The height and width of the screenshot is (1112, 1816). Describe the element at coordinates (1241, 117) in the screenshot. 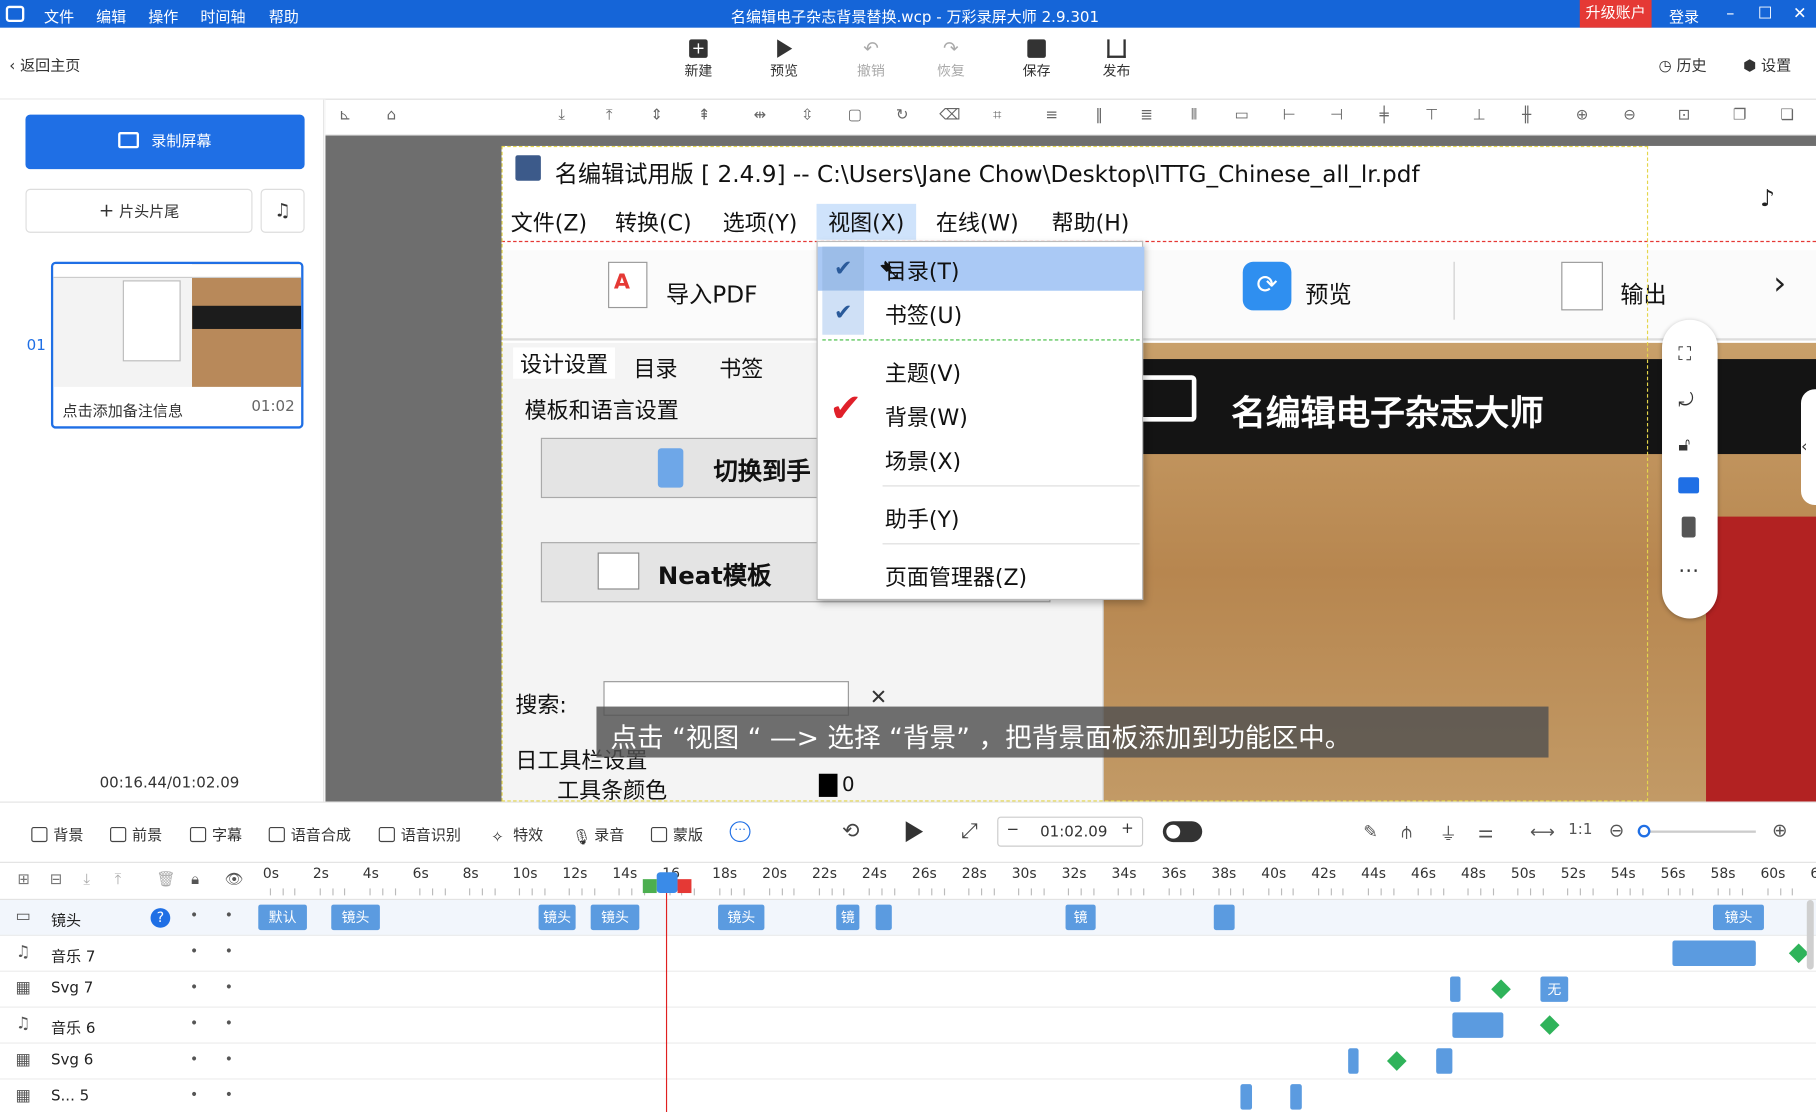

I see `same-width-icon: ▭` at that location.